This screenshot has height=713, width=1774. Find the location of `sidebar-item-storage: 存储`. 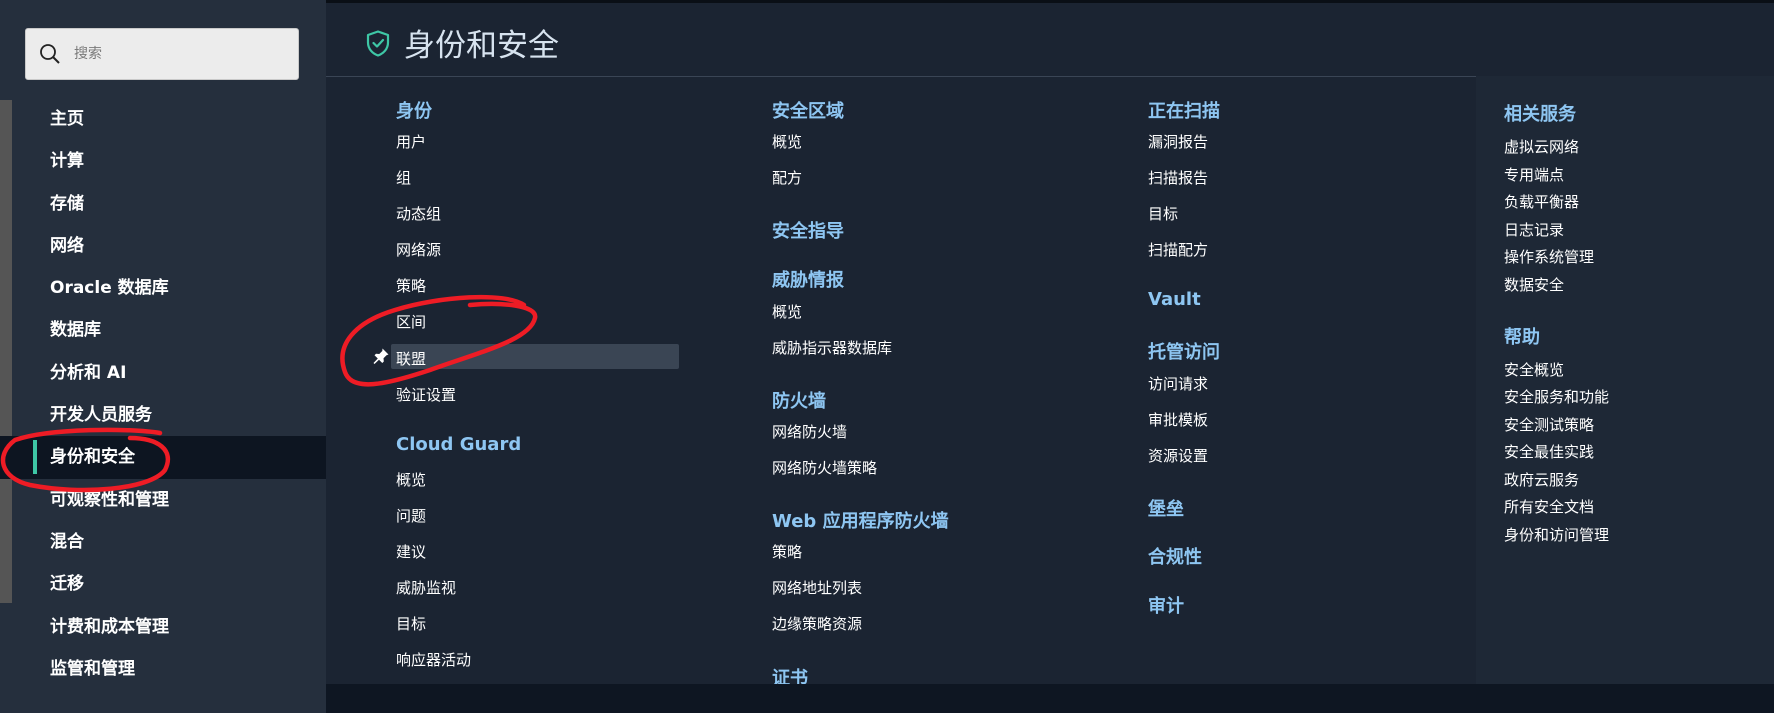

sidebar-item-storage: 存储 is located at coordinates (163, 204).